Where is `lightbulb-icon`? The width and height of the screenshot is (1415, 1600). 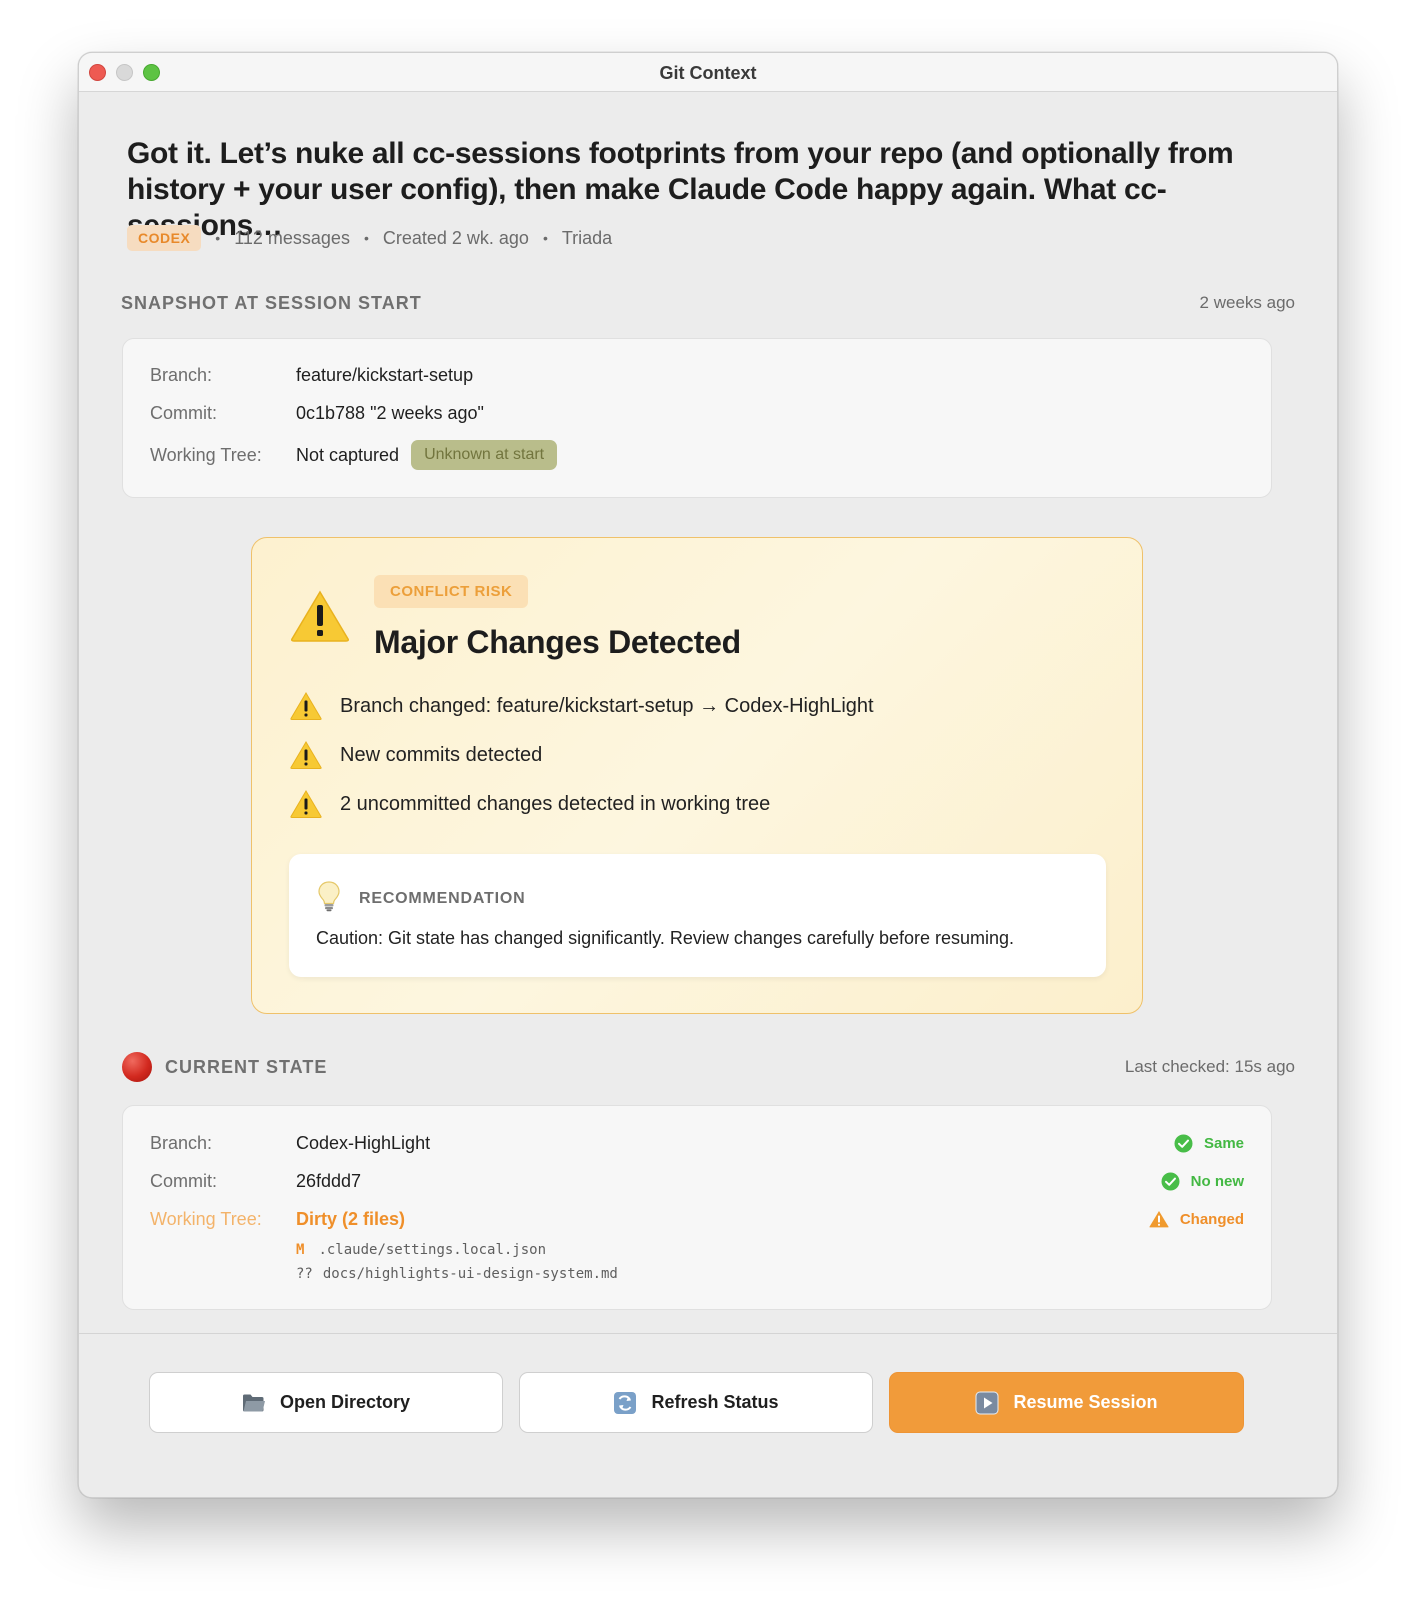
lightbulb-icon is located at coordinates (329, 898).